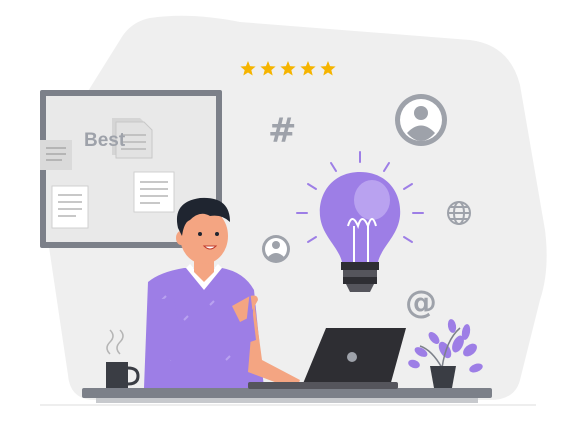 This screenshot has width=576, height=433. I want to click on user-avatar-icon, so click(421, 120).